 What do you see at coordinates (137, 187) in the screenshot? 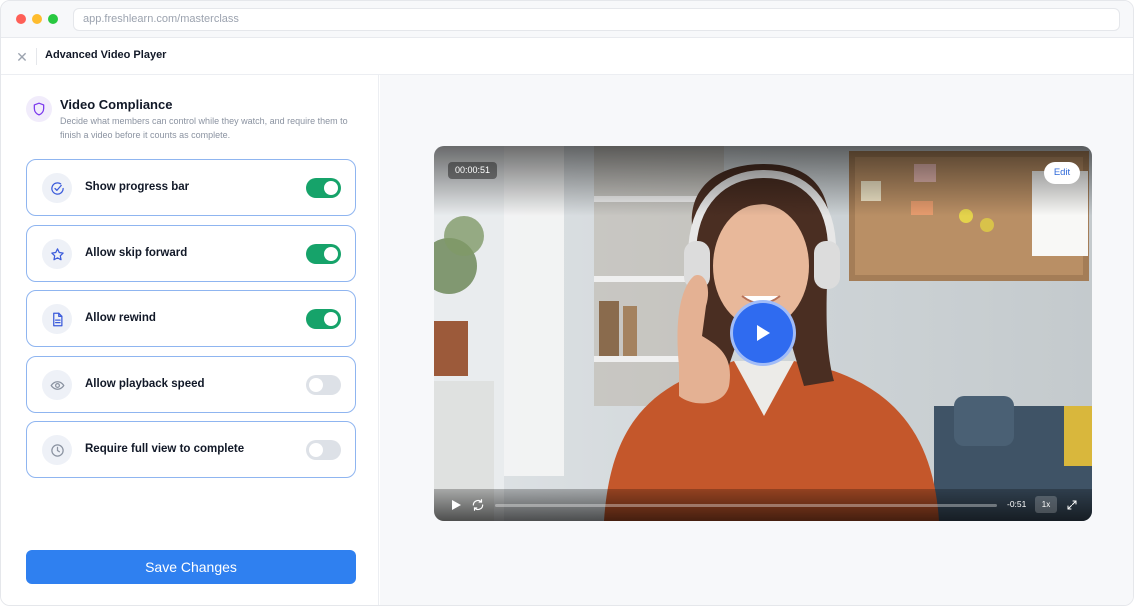
I see `setting-label: Show progress bar` at bounding box center [137, 187].